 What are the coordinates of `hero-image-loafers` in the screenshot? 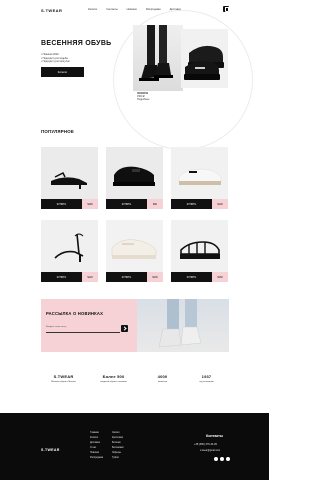 It's located at (204, 58).